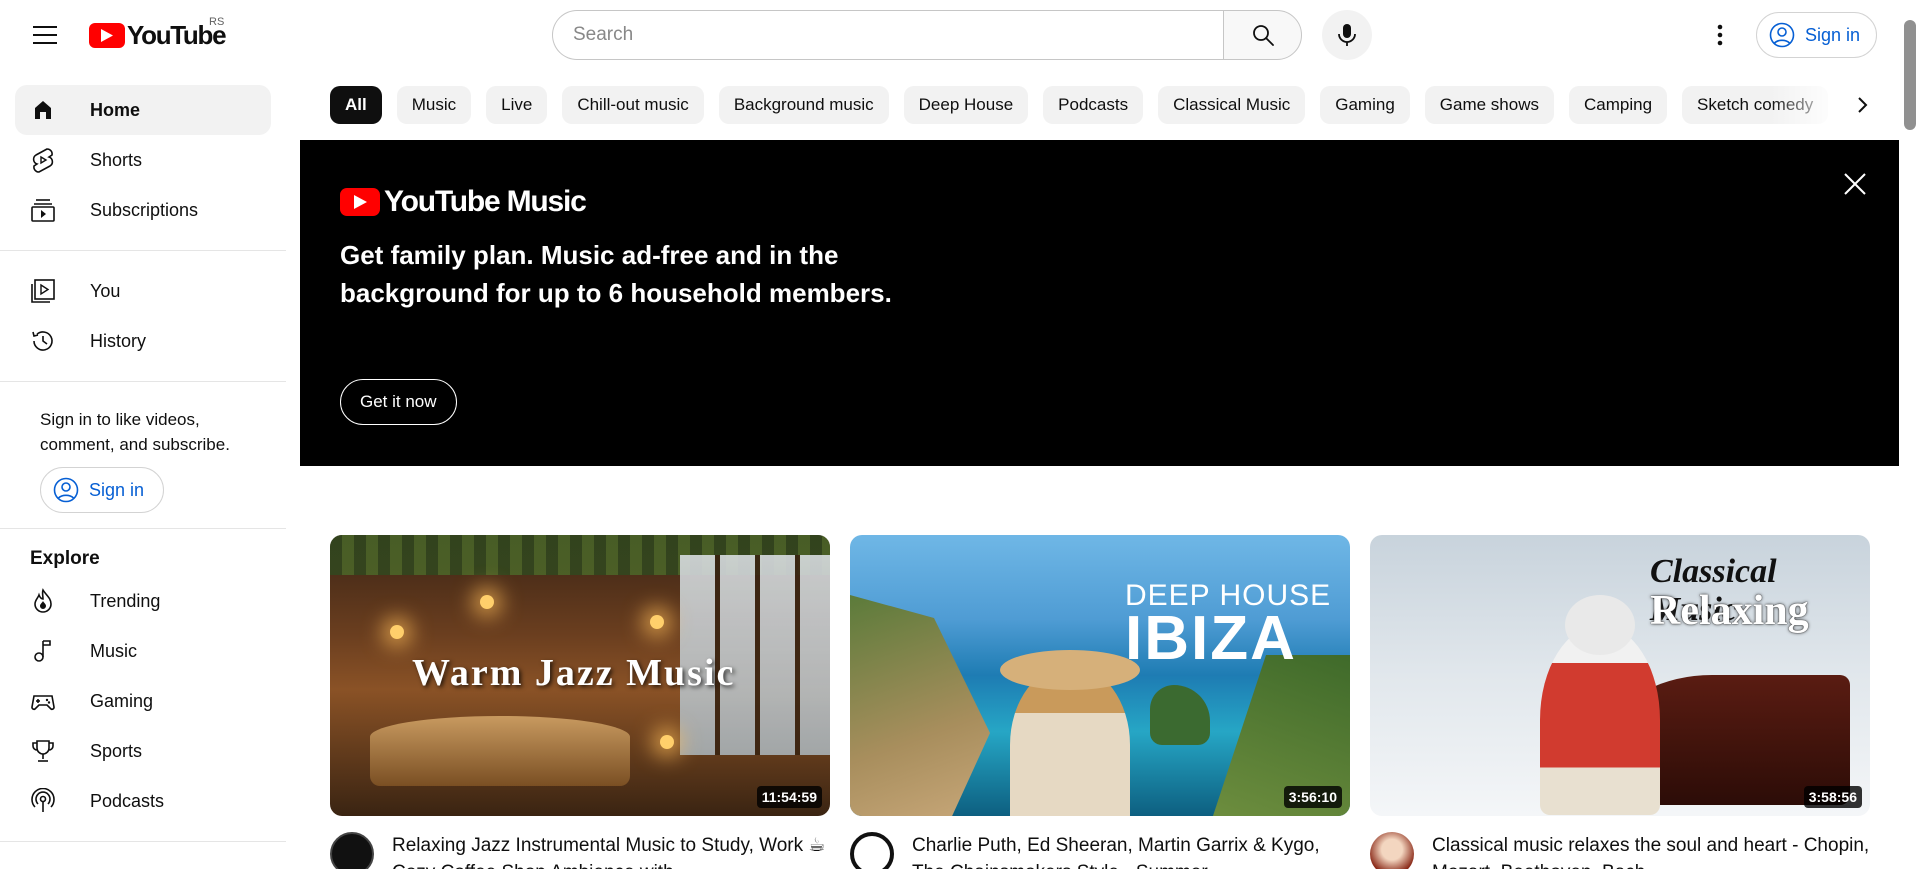  I want to click on header-sign-in-button: Sign in, so click(1817, 35).